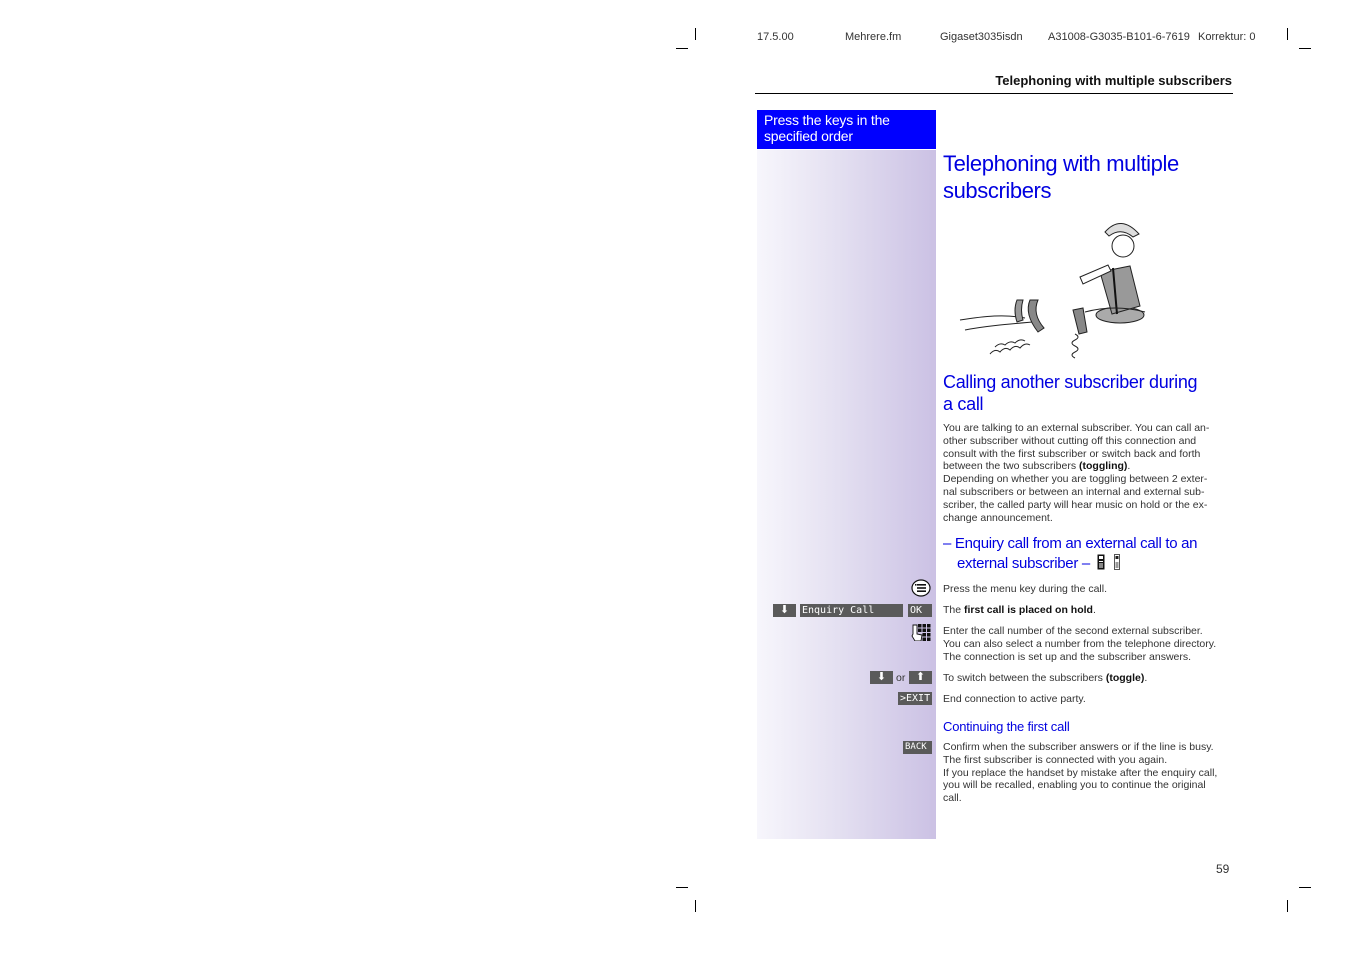 The image size is (1350, 954). Describe the element at coordinates (998, 517) in the screenshot. I see `text-line: change announcement.` at that location.